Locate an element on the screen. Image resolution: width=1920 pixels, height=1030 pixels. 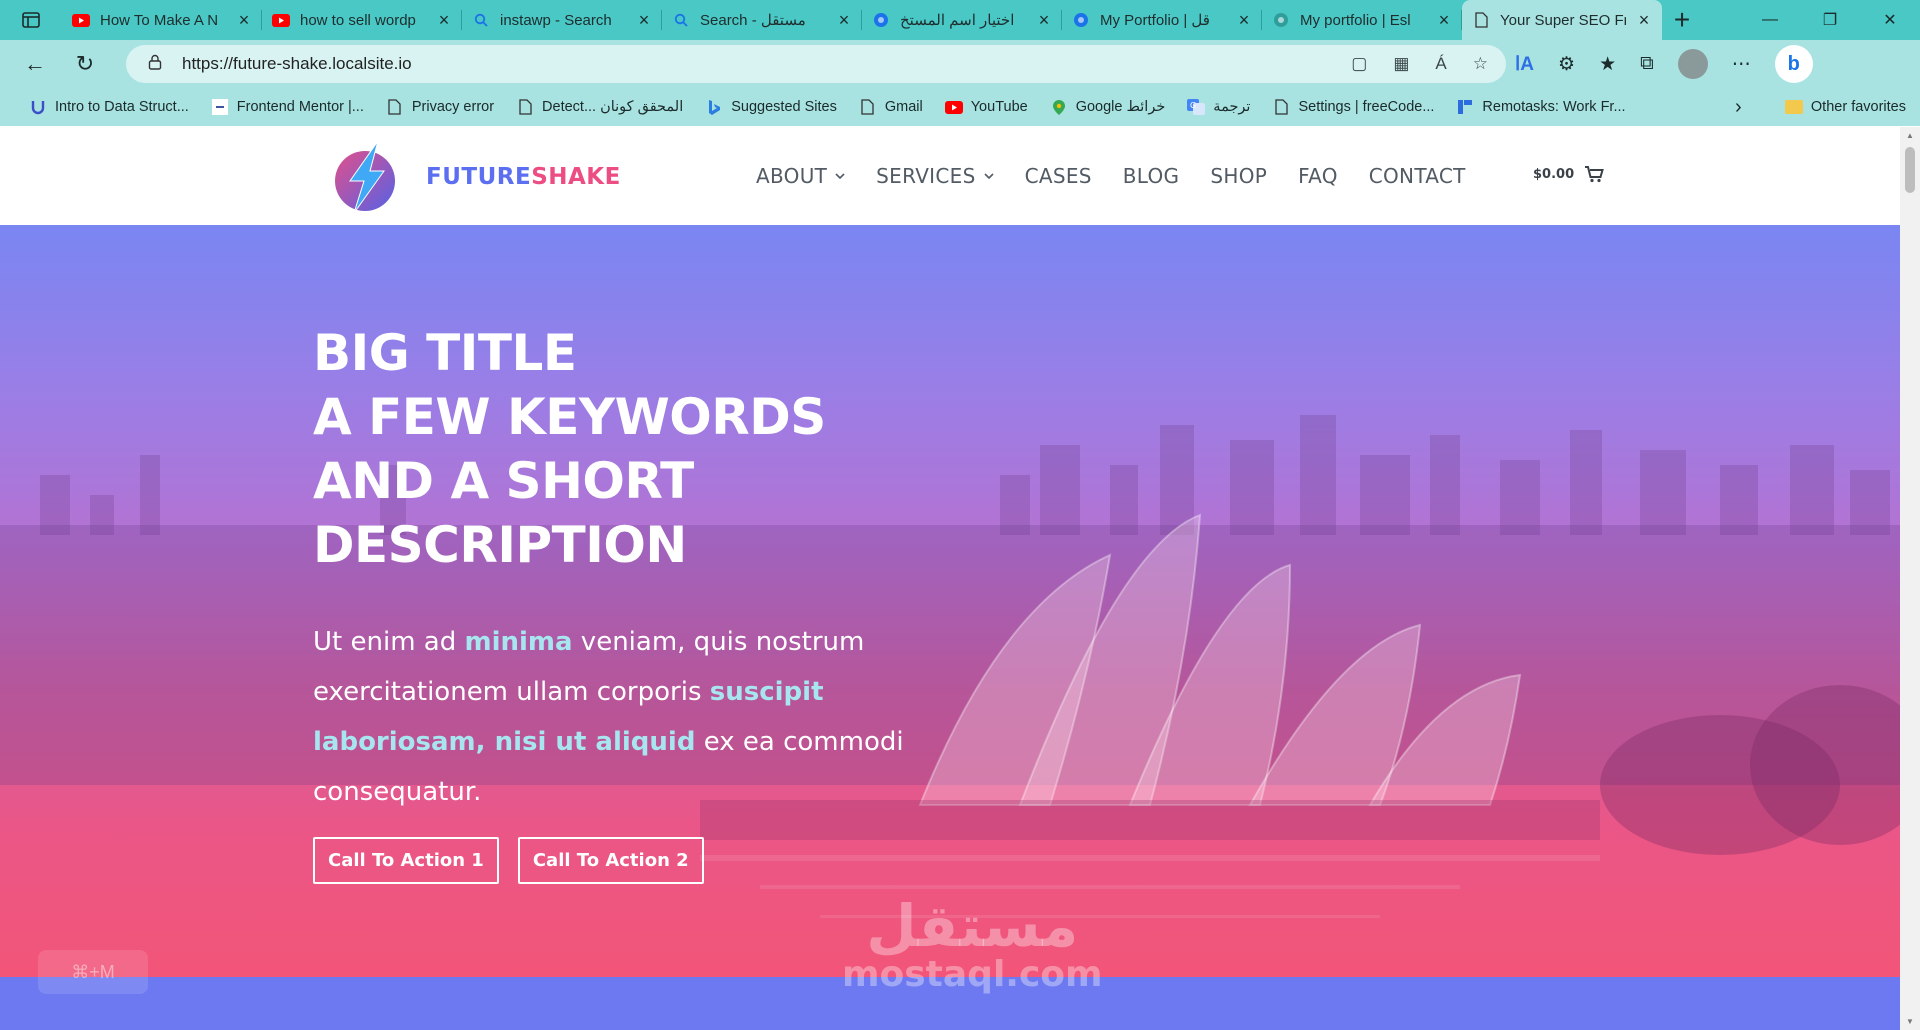
address-bar-icons: ▢ ▦ Á ☆ is located at coordinates (1419, 64).